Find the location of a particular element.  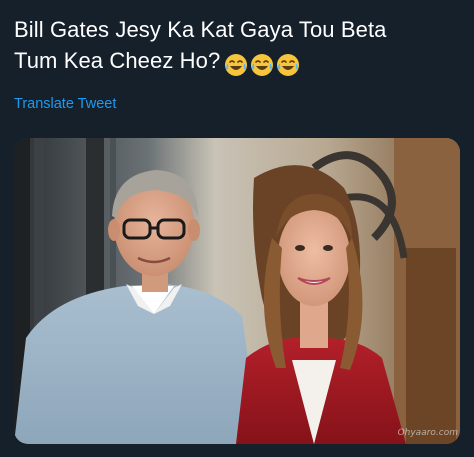

emoji-row is located at coordinates (263, 63).